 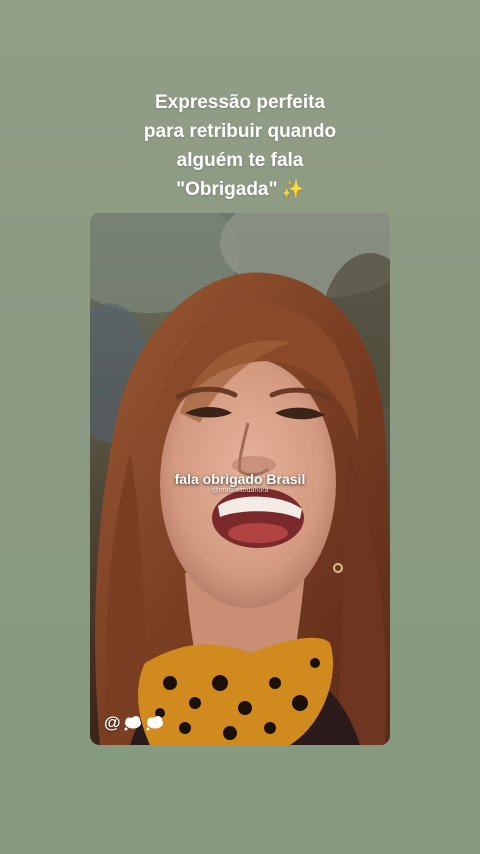 What do you see at coordinates (292, 189) in the screenshot?
I see `sparkles-icon: ✨` at bounding box center [292, 189].